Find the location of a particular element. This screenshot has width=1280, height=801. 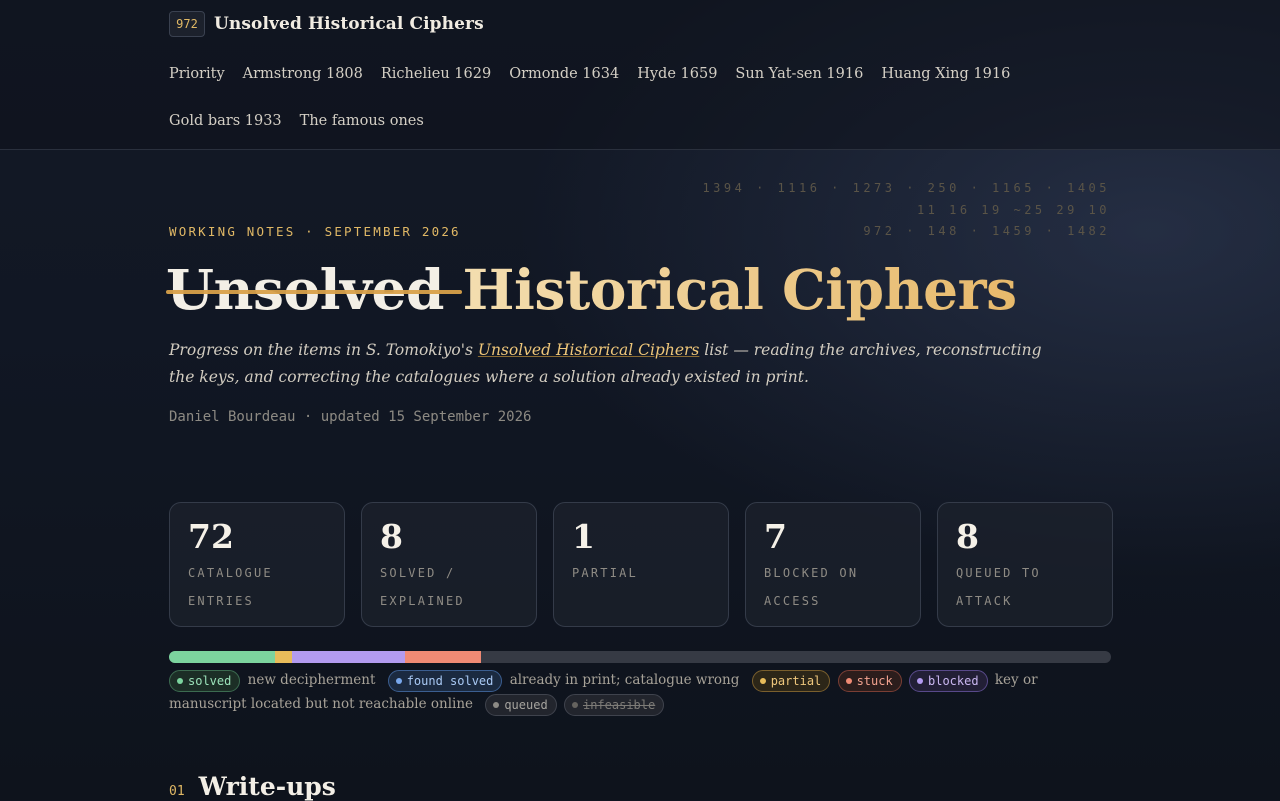

nav-link-richelieu-1629: Richelieu 1629 is located at coordinates (436, 74).